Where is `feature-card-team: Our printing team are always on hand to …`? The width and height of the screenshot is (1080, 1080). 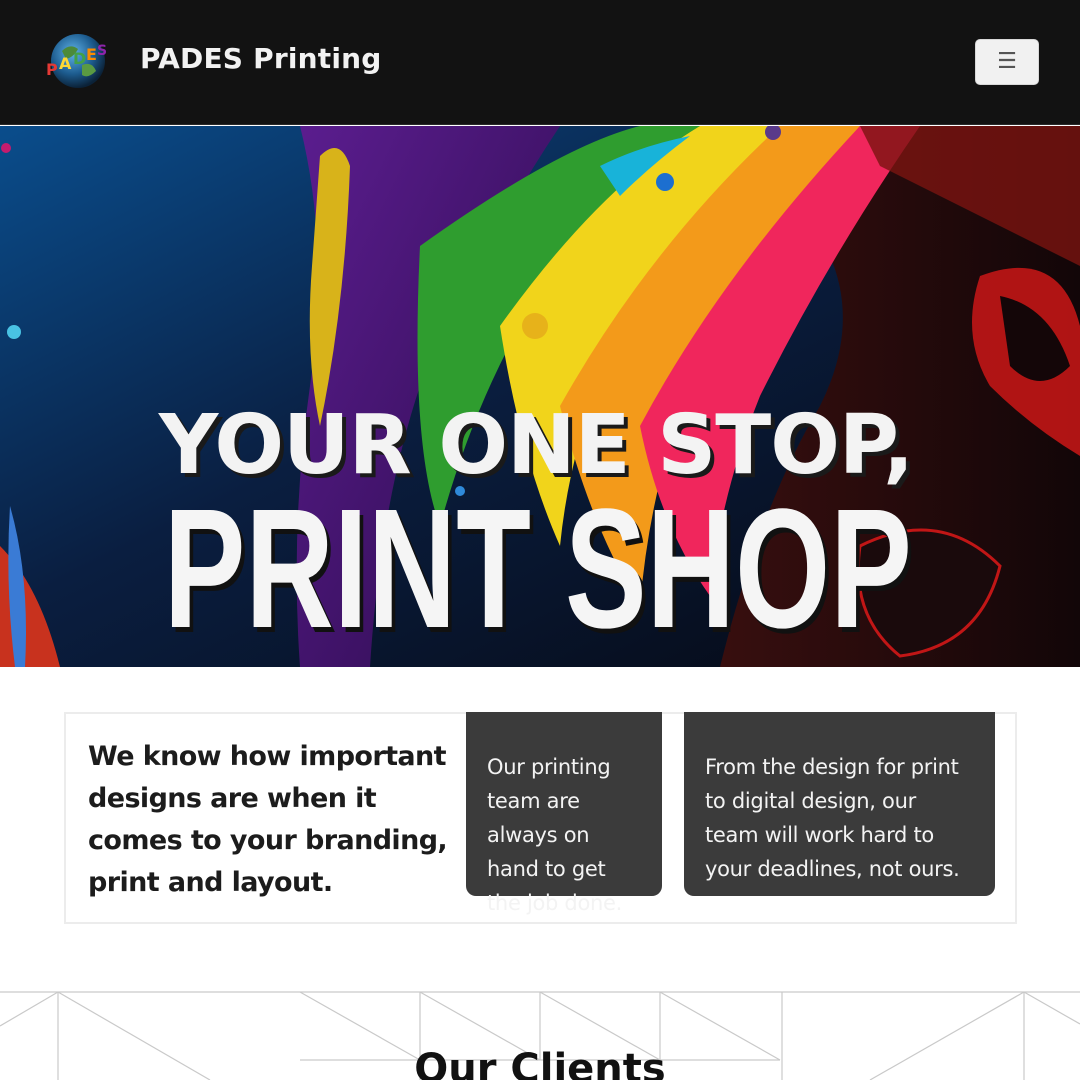
feature-card-team: Our printing team are always on hand to … is located at coordinates (564, 813).